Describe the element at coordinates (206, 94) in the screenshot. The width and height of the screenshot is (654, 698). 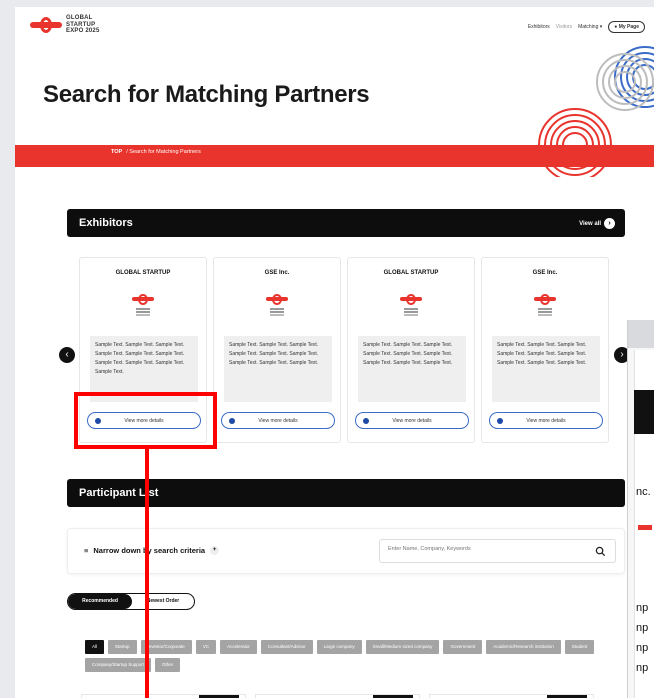
I see `page-title: Search for Matching Partners` at that location.